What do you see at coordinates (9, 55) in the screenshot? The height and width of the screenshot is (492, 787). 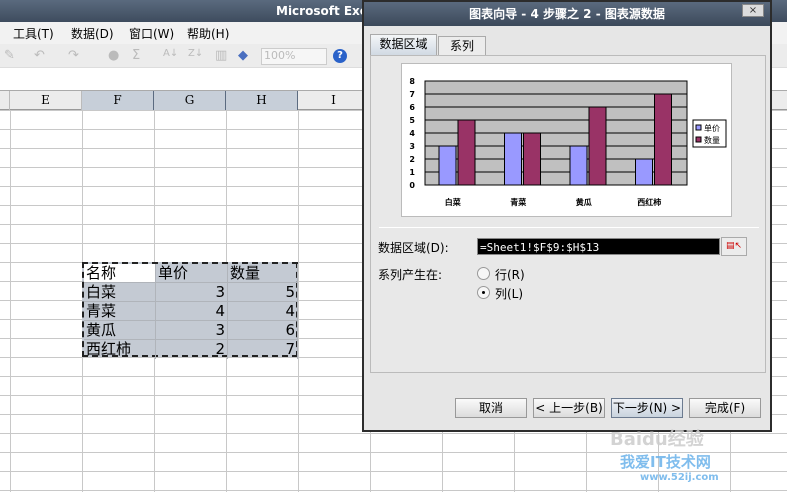 I see `format-painter-icon: ✎` at bounding box center [9, 55].